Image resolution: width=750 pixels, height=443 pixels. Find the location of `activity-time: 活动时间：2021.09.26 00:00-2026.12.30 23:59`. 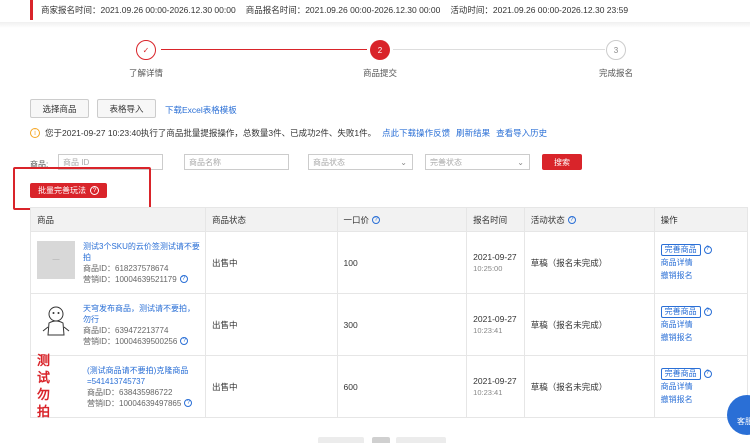

activity-time: 活动时间：2021.09.26 00:00-2026.12.30 23:59 is located at coordinates (539, 10).